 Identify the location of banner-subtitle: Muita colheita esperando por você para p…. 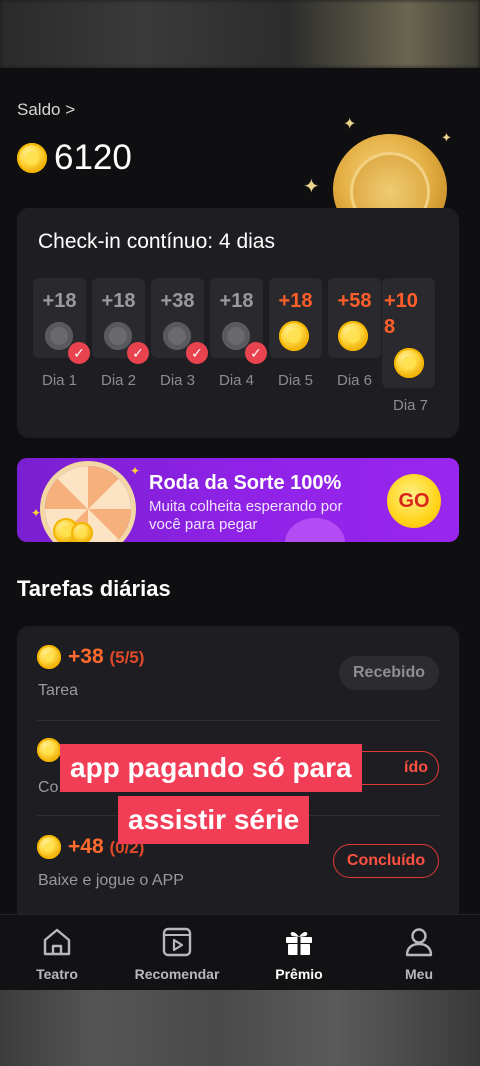
(264, 516).